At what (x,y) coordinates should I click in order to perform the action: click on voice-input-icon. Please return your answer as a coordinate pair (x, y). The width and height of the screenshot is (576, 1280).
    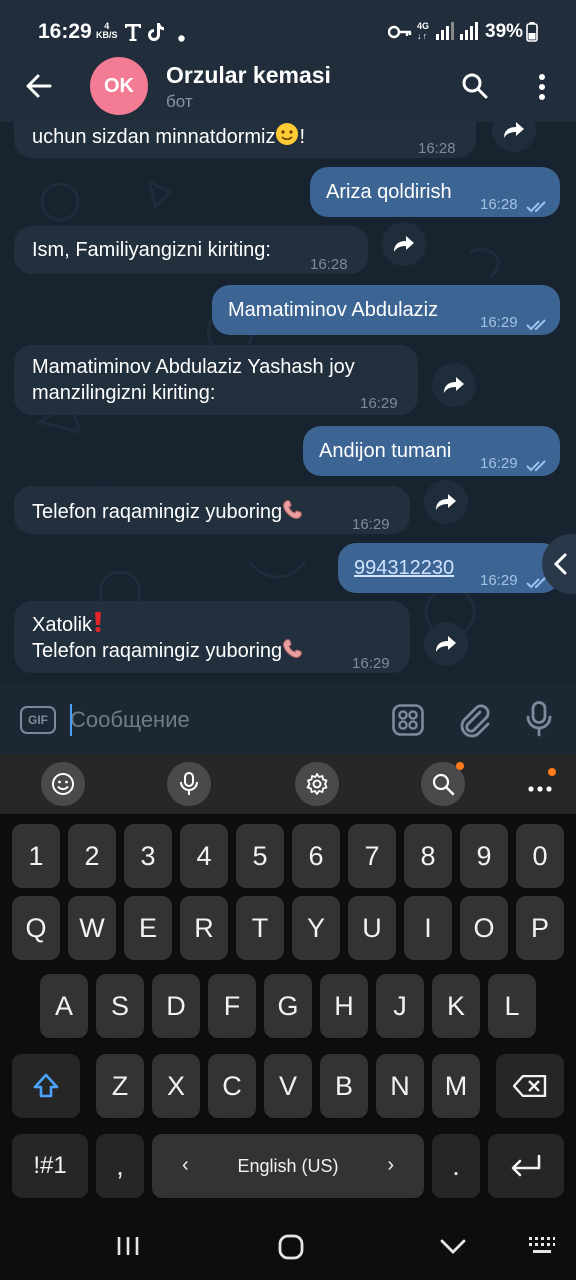
    Looking at the image, I should click on (189, 784).